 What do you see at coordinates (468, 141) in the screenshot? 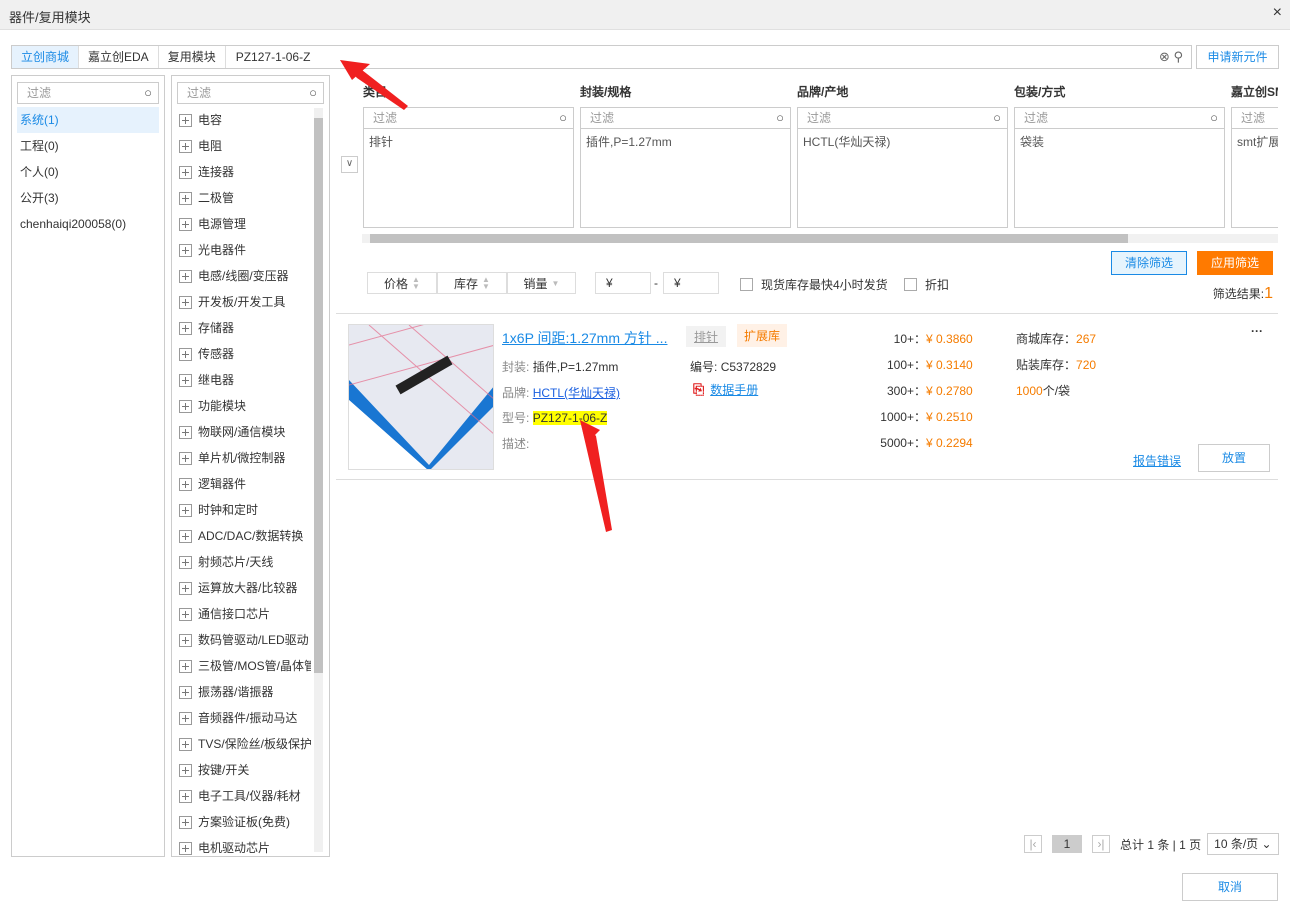
I see `facet-option: 排针` at bounding box center [468, 141].